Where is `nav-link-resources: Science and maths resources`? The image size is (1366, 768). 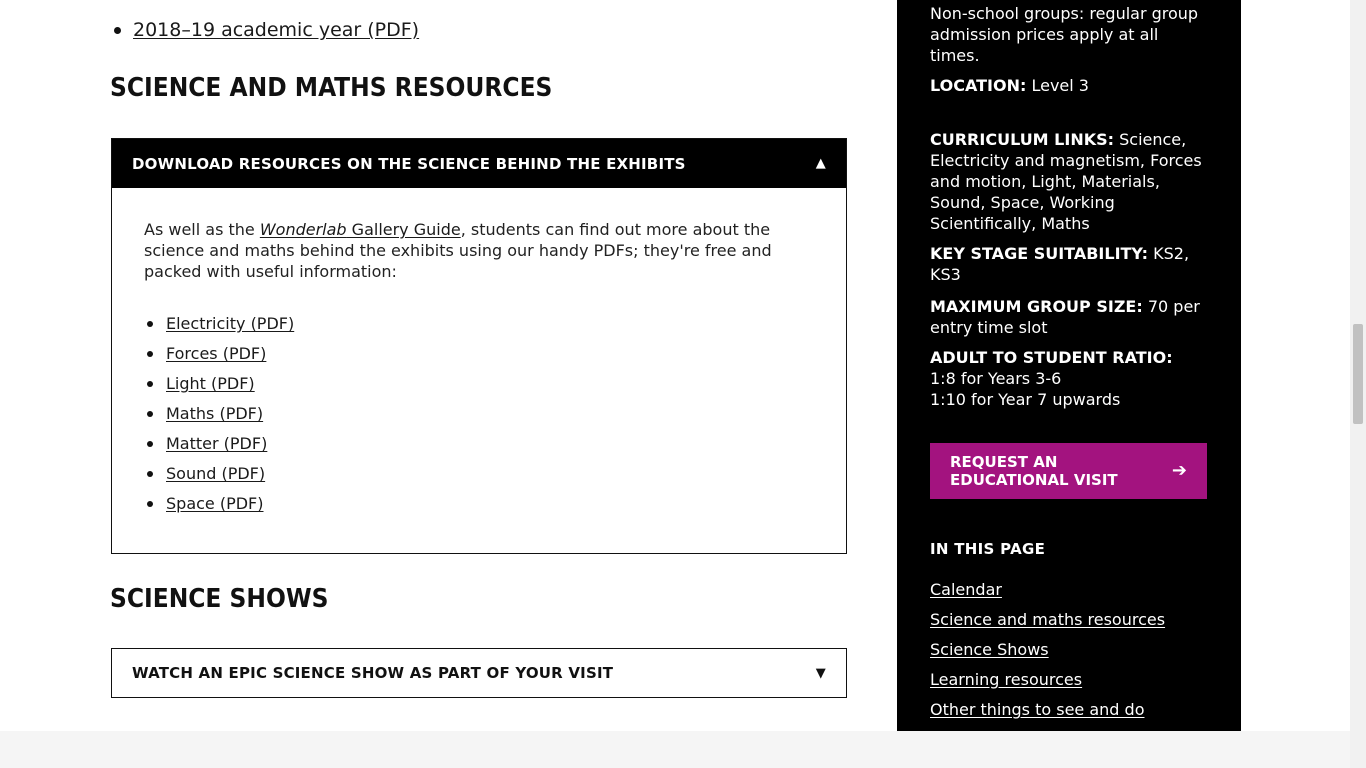
nav-link-resources: Science and maths resources is located at coordinates (1047, 619).